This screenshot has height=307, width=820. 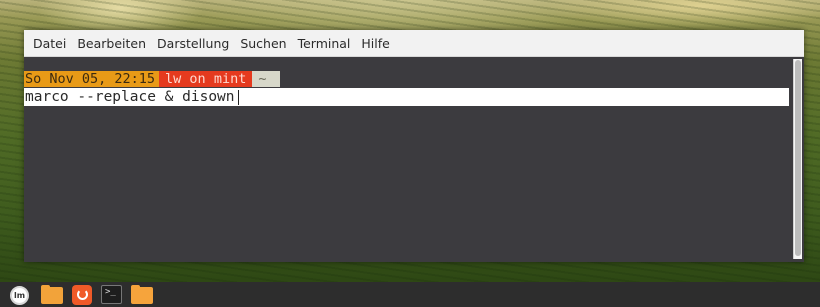 What do you see at coordinates (142, 294) in the screenshot?
I see `files-icon` at bounding box center [142, 294].